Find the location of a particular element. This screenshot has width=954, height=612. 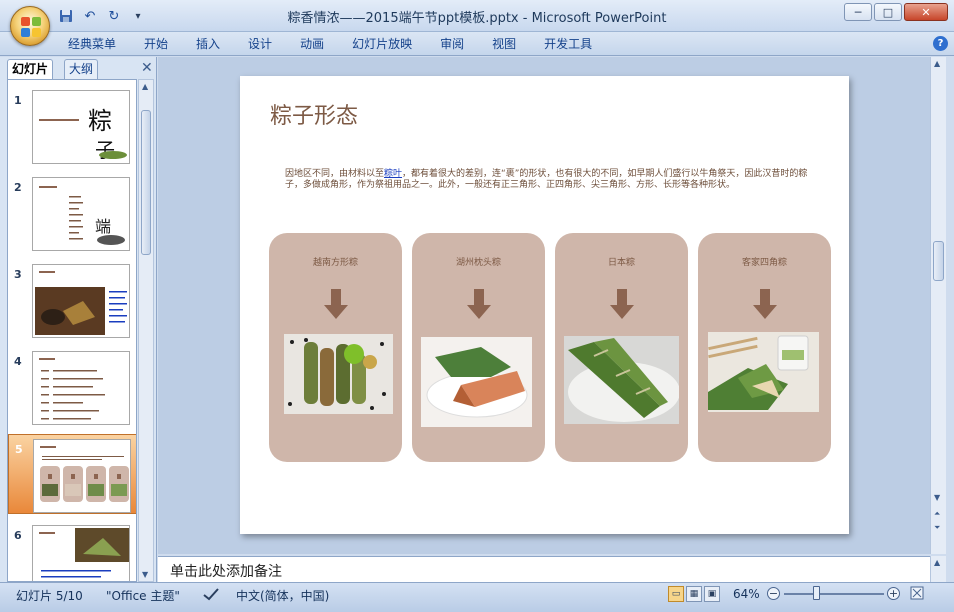

ribbon-tabs: 经典菜单 开始 插入 设计 动画 幻灯片放映 审阅 视图 开发工具 is located at coordinates (330, 44).